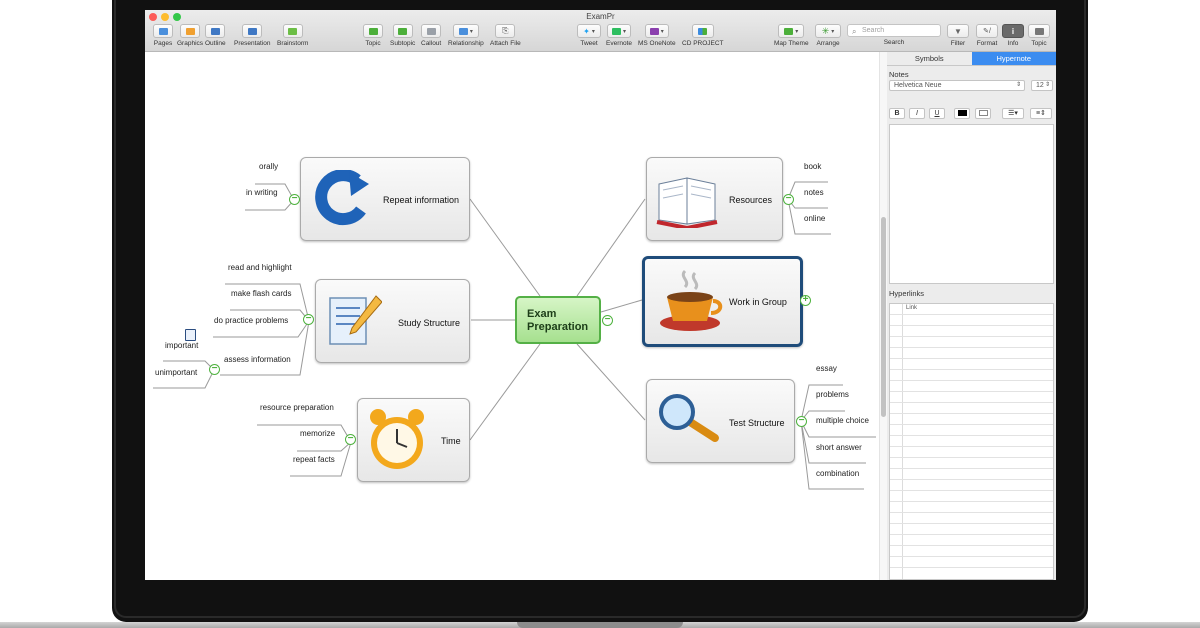 This screenshot has width=1200, height=628. Describe the element at coordinates (292, 35) in the screenshot. I see `brainstorm-button: Brainstorm` at that location.